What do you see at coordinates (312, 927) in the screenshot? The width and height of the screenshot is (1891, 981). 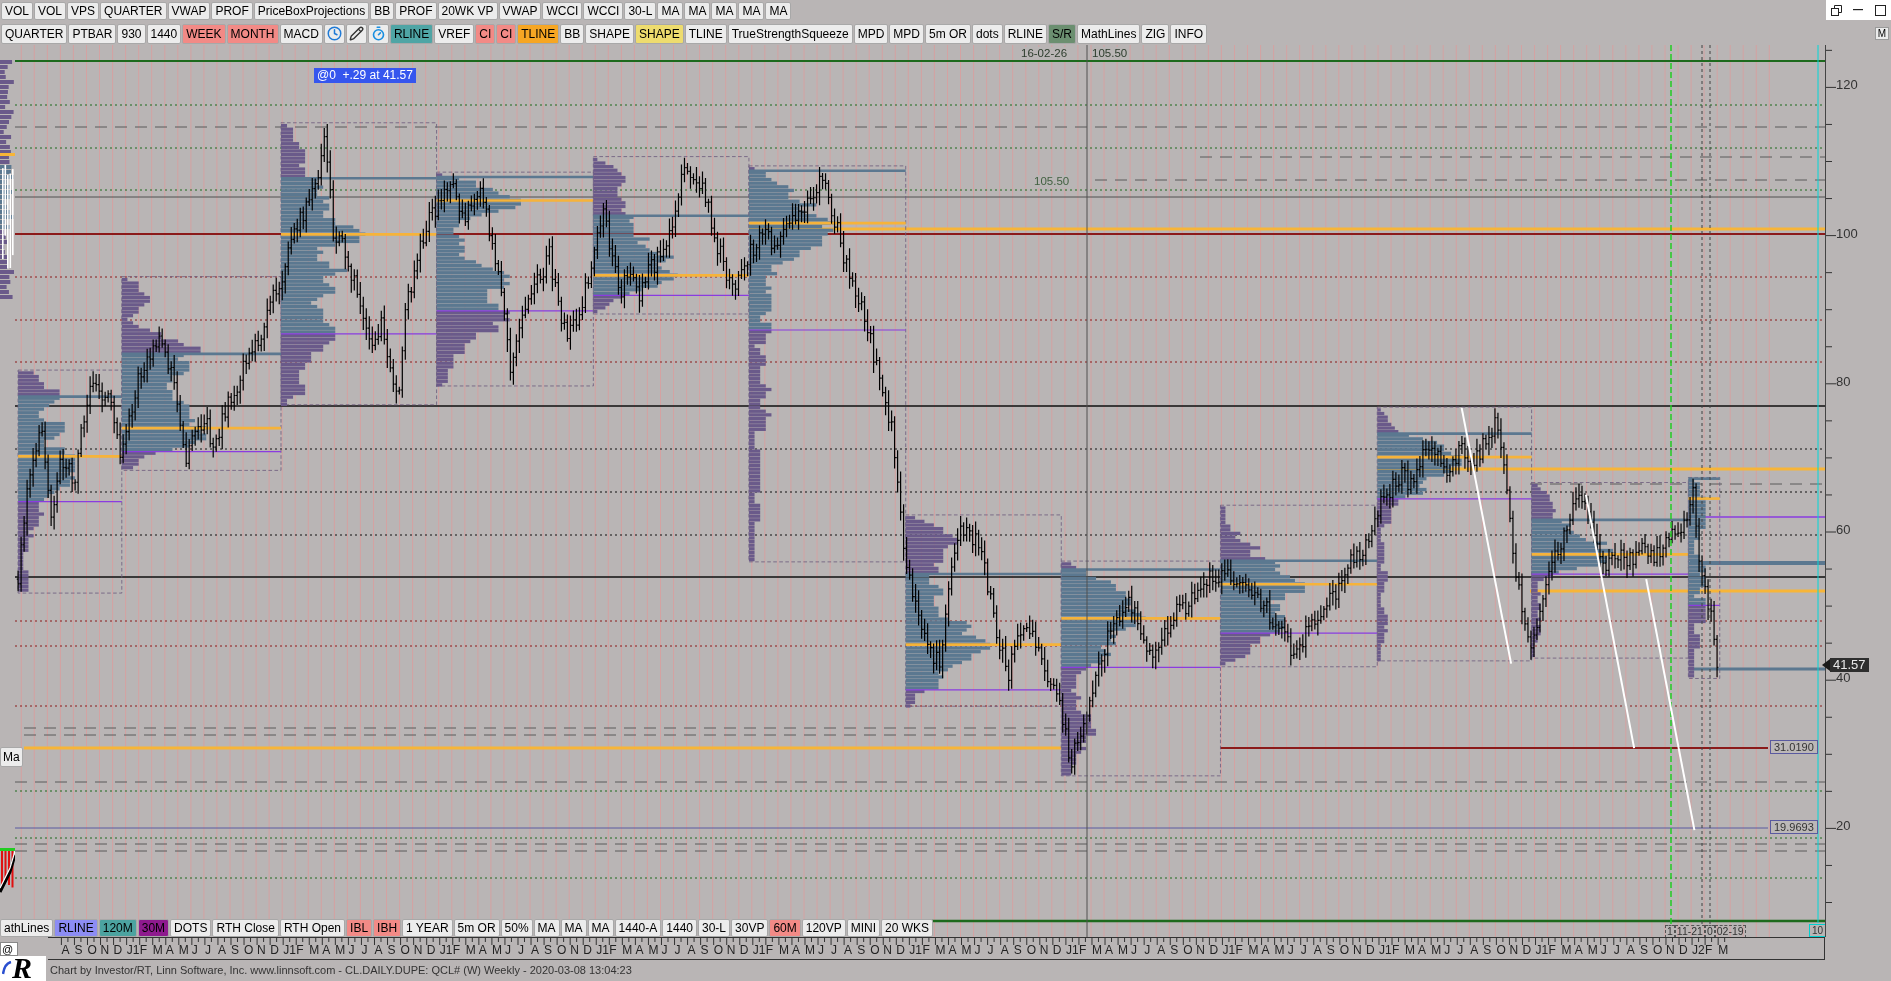 I see `study-button: RTH Open` at bounding box center [312, 927].